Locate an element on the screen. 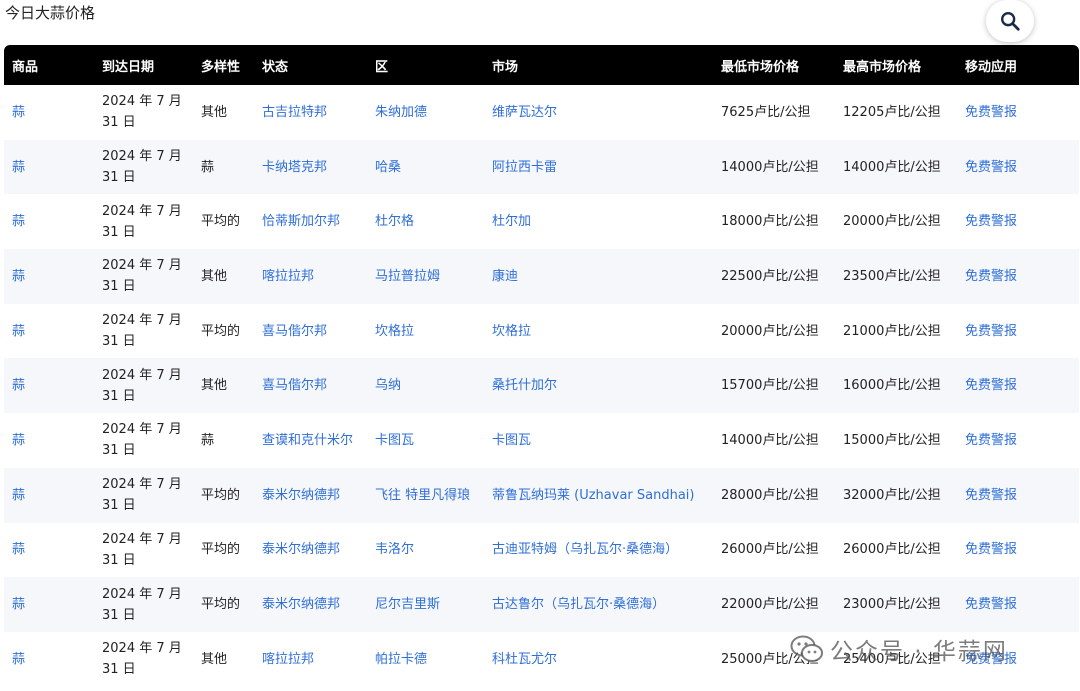 This screenshot has height=691, width=1080. cell-state: 查谟和克什米尔 is located at coordinates (310, 440).